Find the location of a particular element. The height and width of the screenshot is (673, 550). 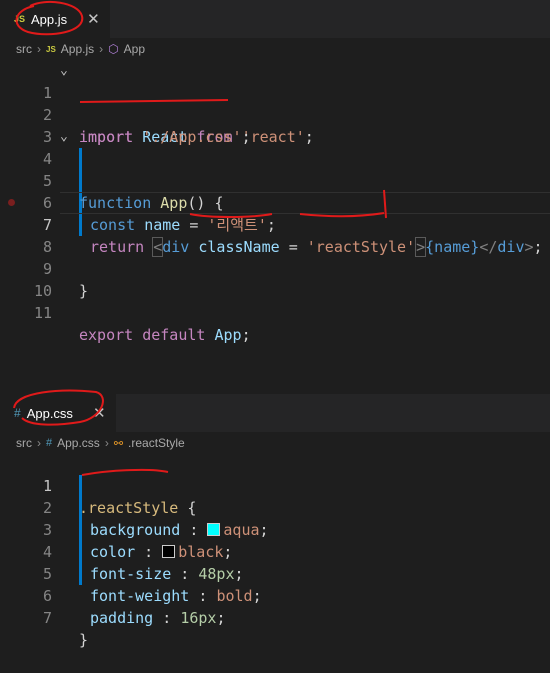

css-rule: 4 font-size : 48px; is located at coordinates (275, 551).